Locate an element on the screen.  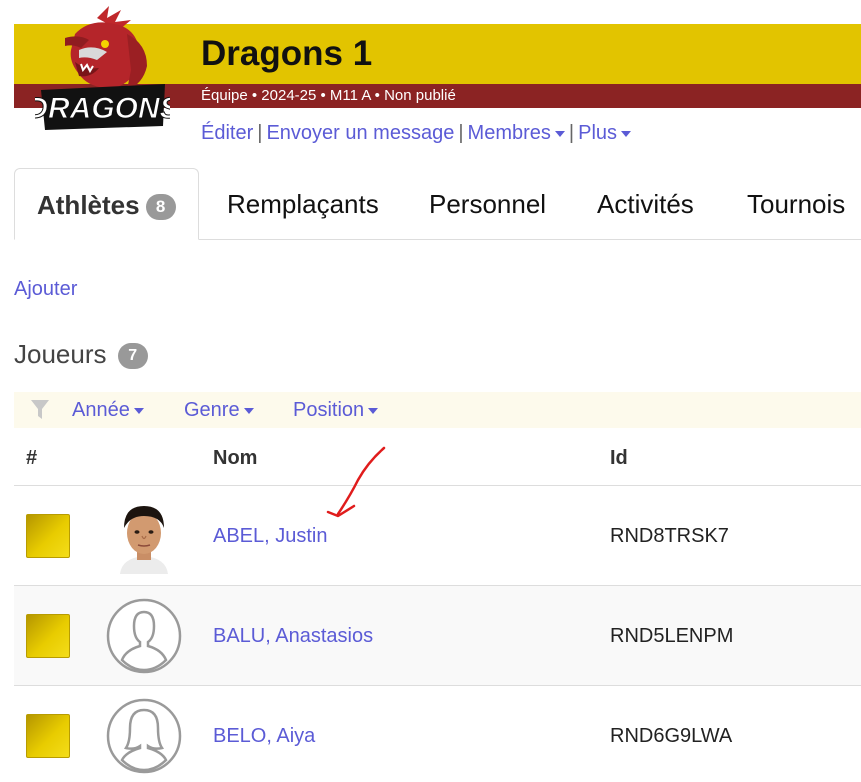
table-row: ABEL, Justin RND8TRSK7 is located at coordinates (437, 536).